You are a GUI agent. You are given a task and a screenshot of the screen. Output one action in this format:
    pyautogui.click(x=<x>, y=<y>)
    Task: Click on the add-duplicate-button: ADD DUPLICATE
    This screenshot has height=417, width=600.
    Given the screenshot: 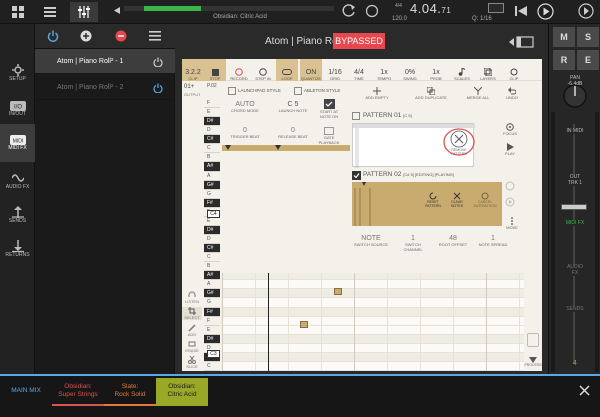 What is the action you would take?
    pyautogui.click(x=431, y=93)
    